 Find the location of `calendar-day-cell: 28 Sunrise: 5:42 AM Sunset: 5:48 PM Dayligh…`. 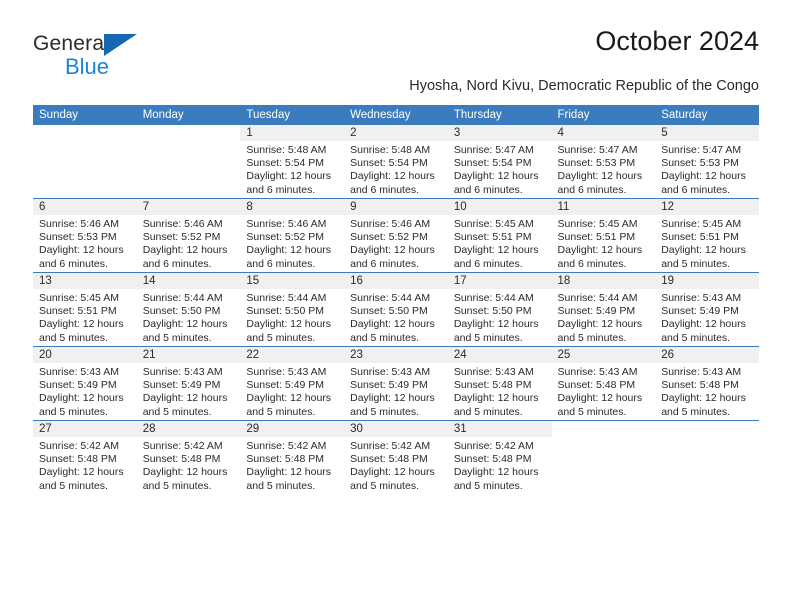

calendar-day-cell: 28 Sunrise: 5:42 AM Sunset: 5:48 PM Dayligh… is located at coordinates (188, 457).